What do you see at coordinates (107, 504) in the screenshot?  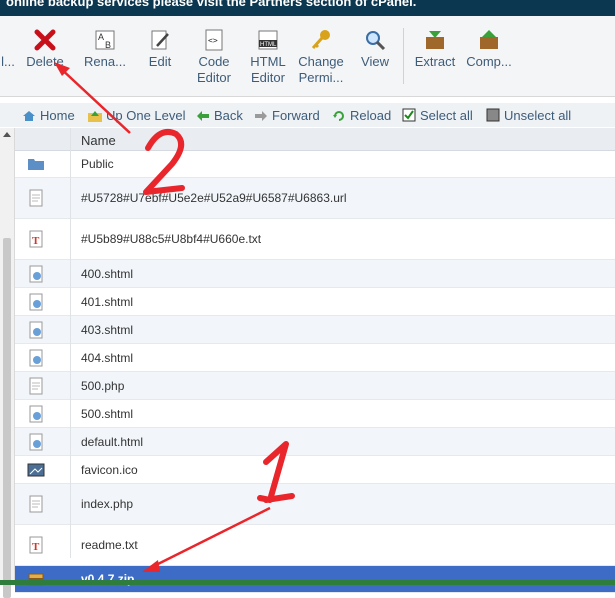 I see `file-name: index.php` at bounding box center [107, 504].